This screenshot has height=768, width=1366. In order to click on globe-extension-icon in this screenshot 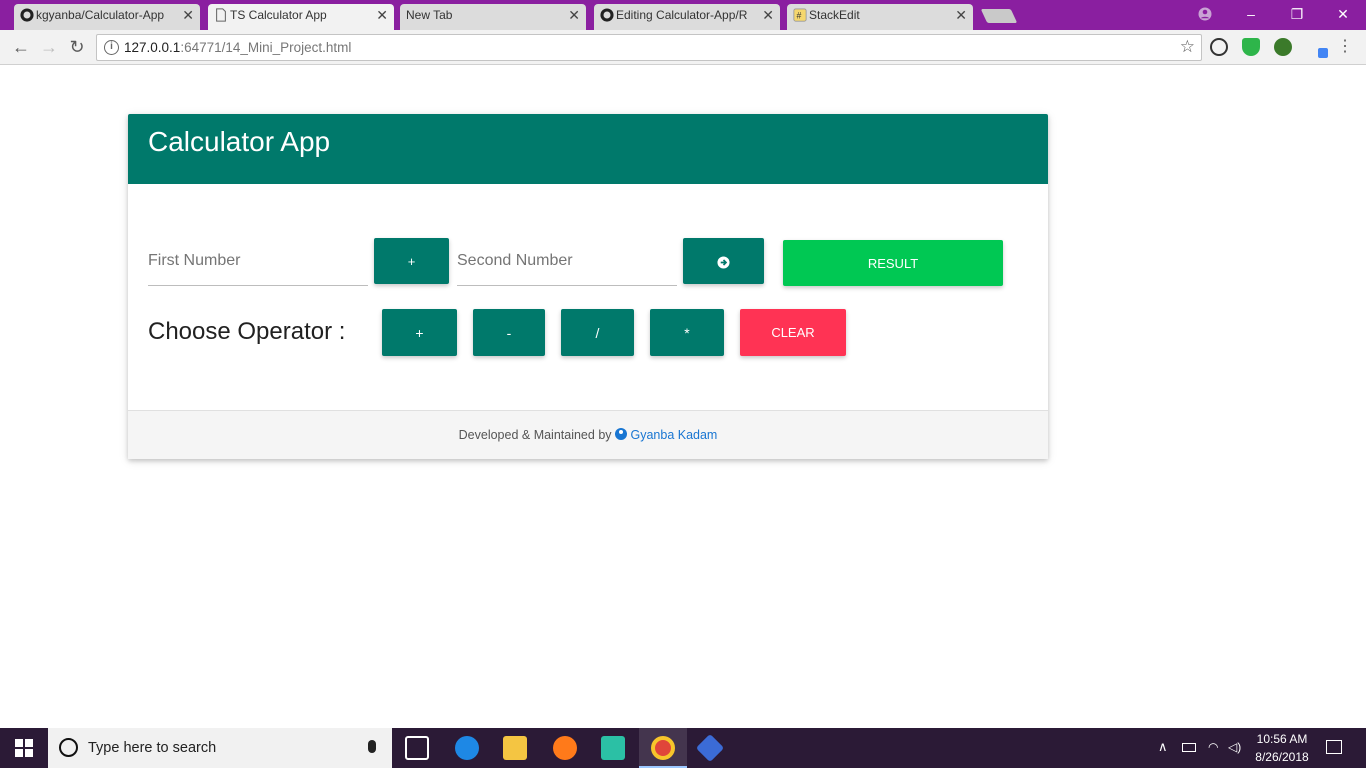, I will do `click(1283, 47)`.